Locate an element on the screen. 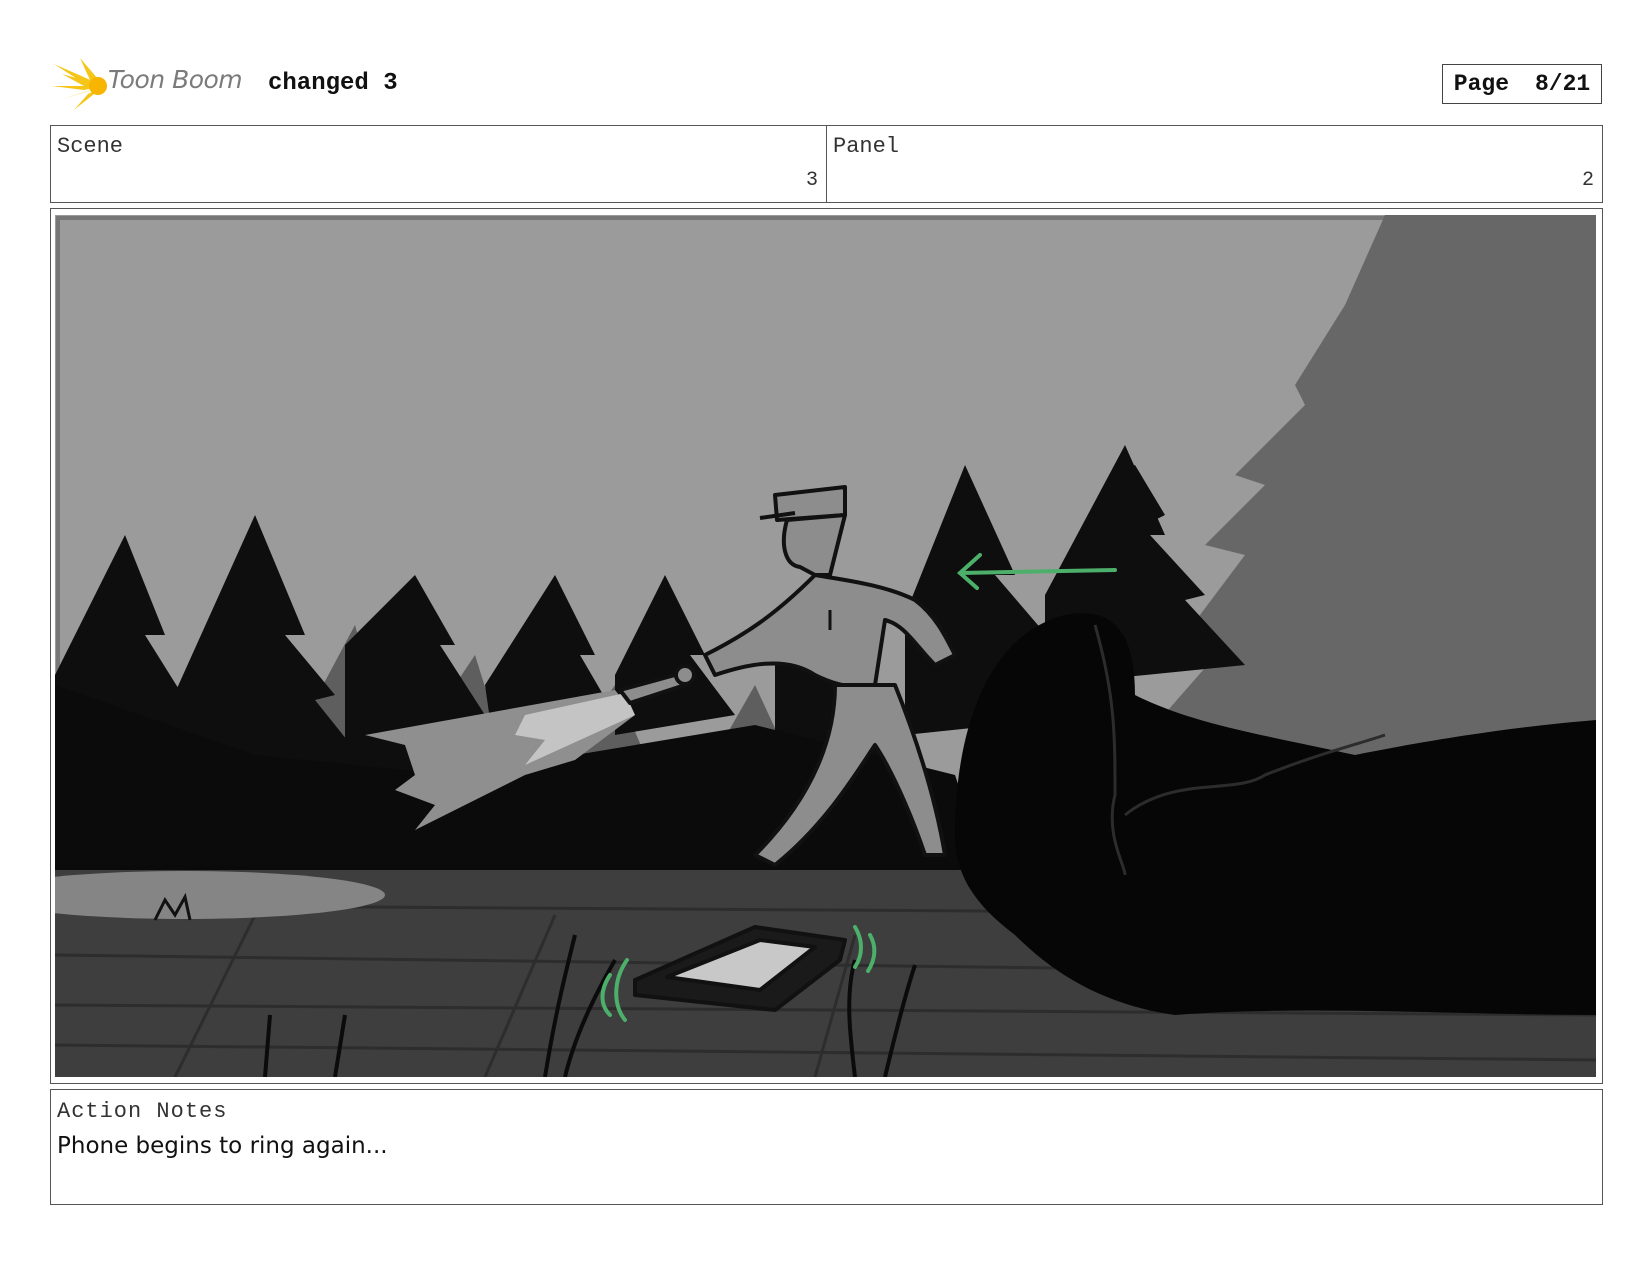 The width and height of the screenshot is (1650, 1275). board-title: changed 3 is located at coordinates (333, 83).